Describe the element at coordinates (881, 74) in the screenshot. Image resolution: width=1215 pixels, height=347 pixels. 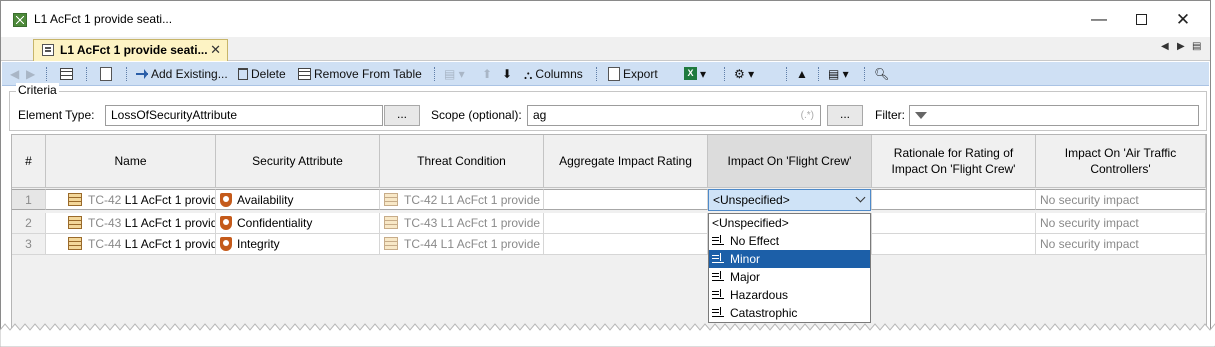
I see `search-button: 🔍︎` at that location.